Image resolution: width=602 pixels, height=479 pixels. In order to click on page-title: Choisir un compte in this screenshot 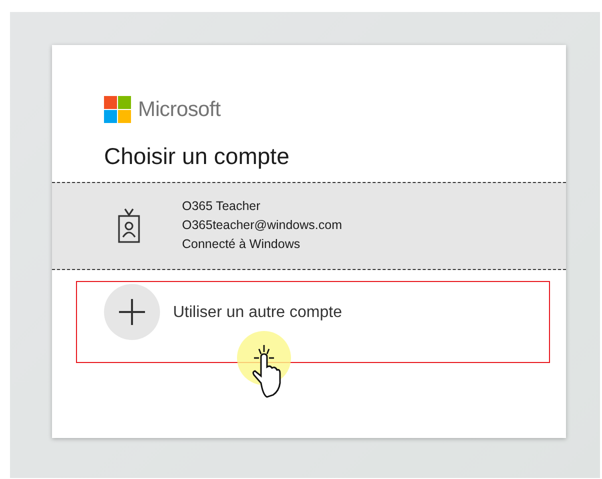, I will do `click(197, 157)`.